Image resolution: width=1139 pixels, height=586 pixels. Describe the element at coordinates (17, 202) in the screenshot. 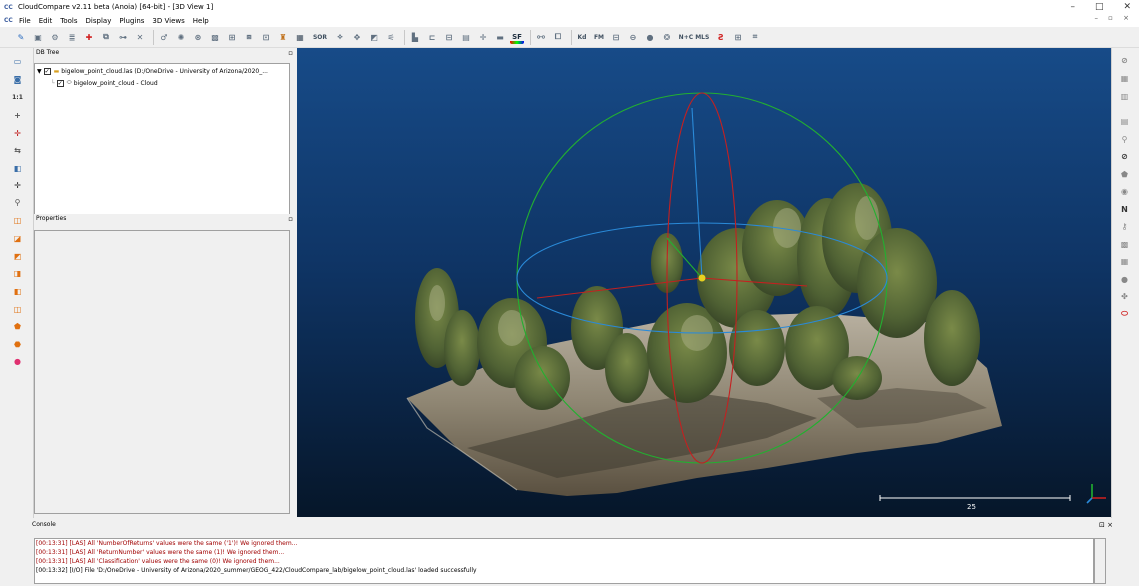

I see `zoom-icon: ⚲` at that location.